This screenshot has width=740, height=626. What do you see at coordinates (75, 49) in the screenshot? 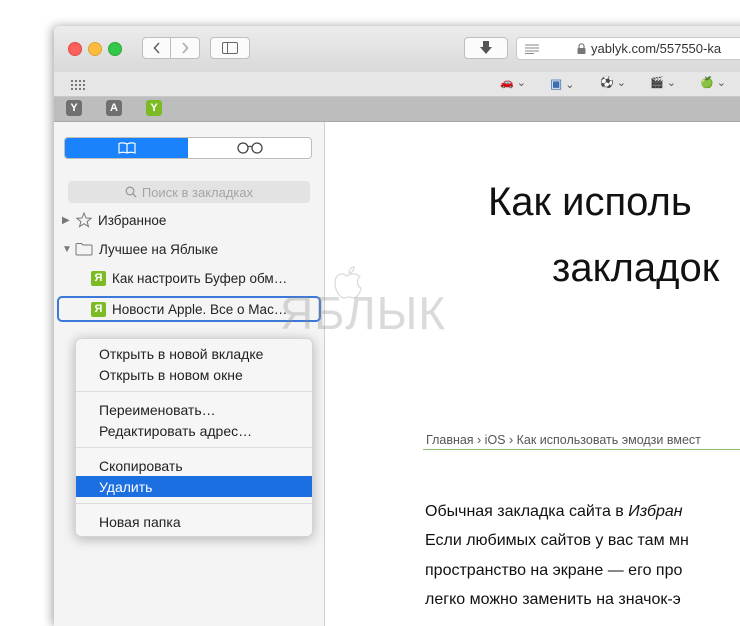
I see `close-window-button` at bounding box center [75, 49].